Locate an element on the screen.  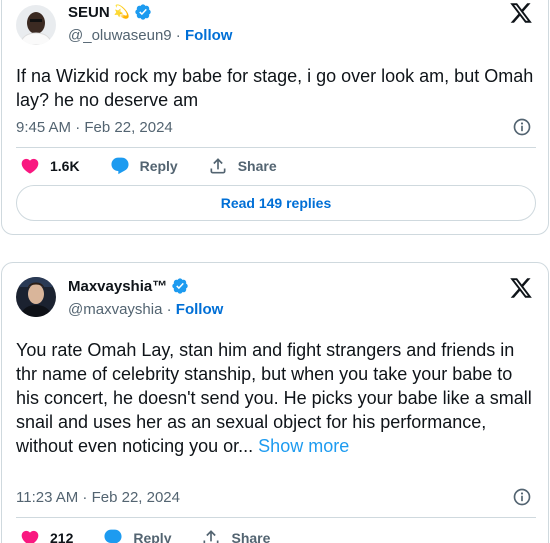
display-name: SEUN is located at coordinates (89, 12).